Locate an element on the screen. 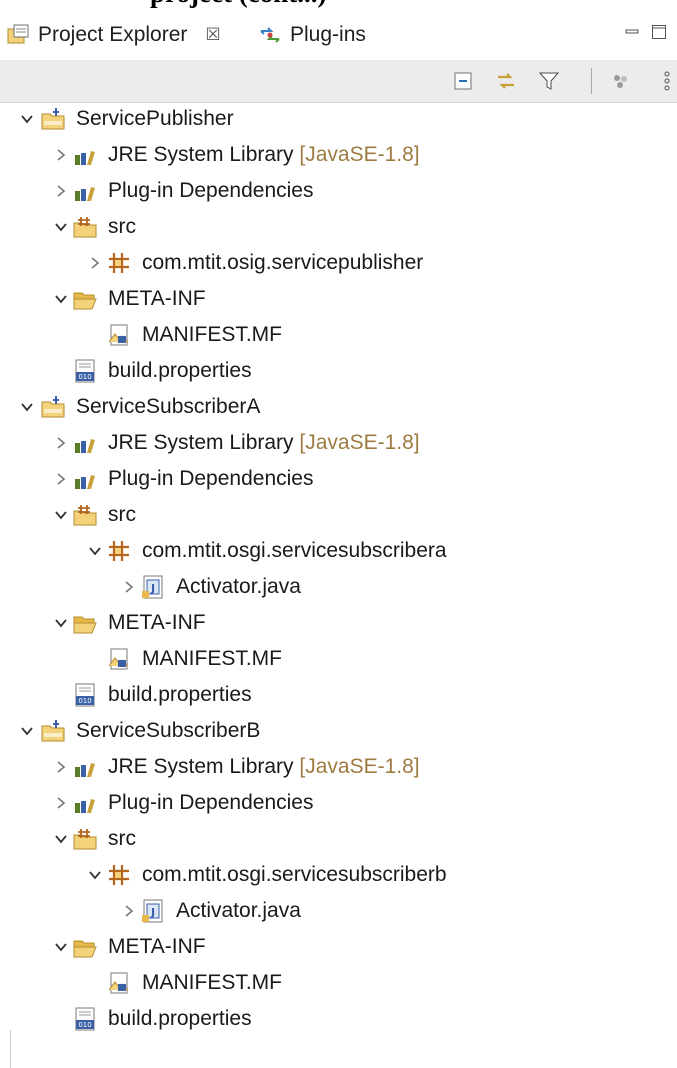 The height and width of the screenshot is (1068, 677). filter-icon is located at coordinates (549, 81).